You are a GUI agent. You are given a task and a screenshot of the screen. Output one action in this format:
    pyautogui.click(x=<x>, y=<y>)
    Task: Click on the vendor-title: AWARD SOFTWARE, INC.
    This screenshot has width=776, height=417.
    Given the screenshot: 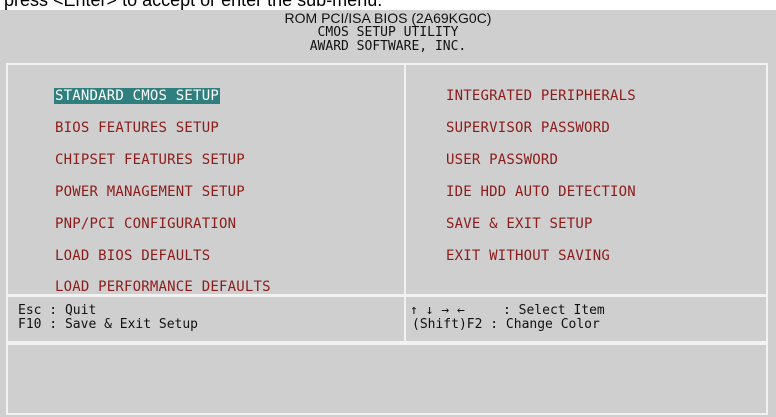 What is the action you would take?
    pyautogui.click(x=388, y=46)
    